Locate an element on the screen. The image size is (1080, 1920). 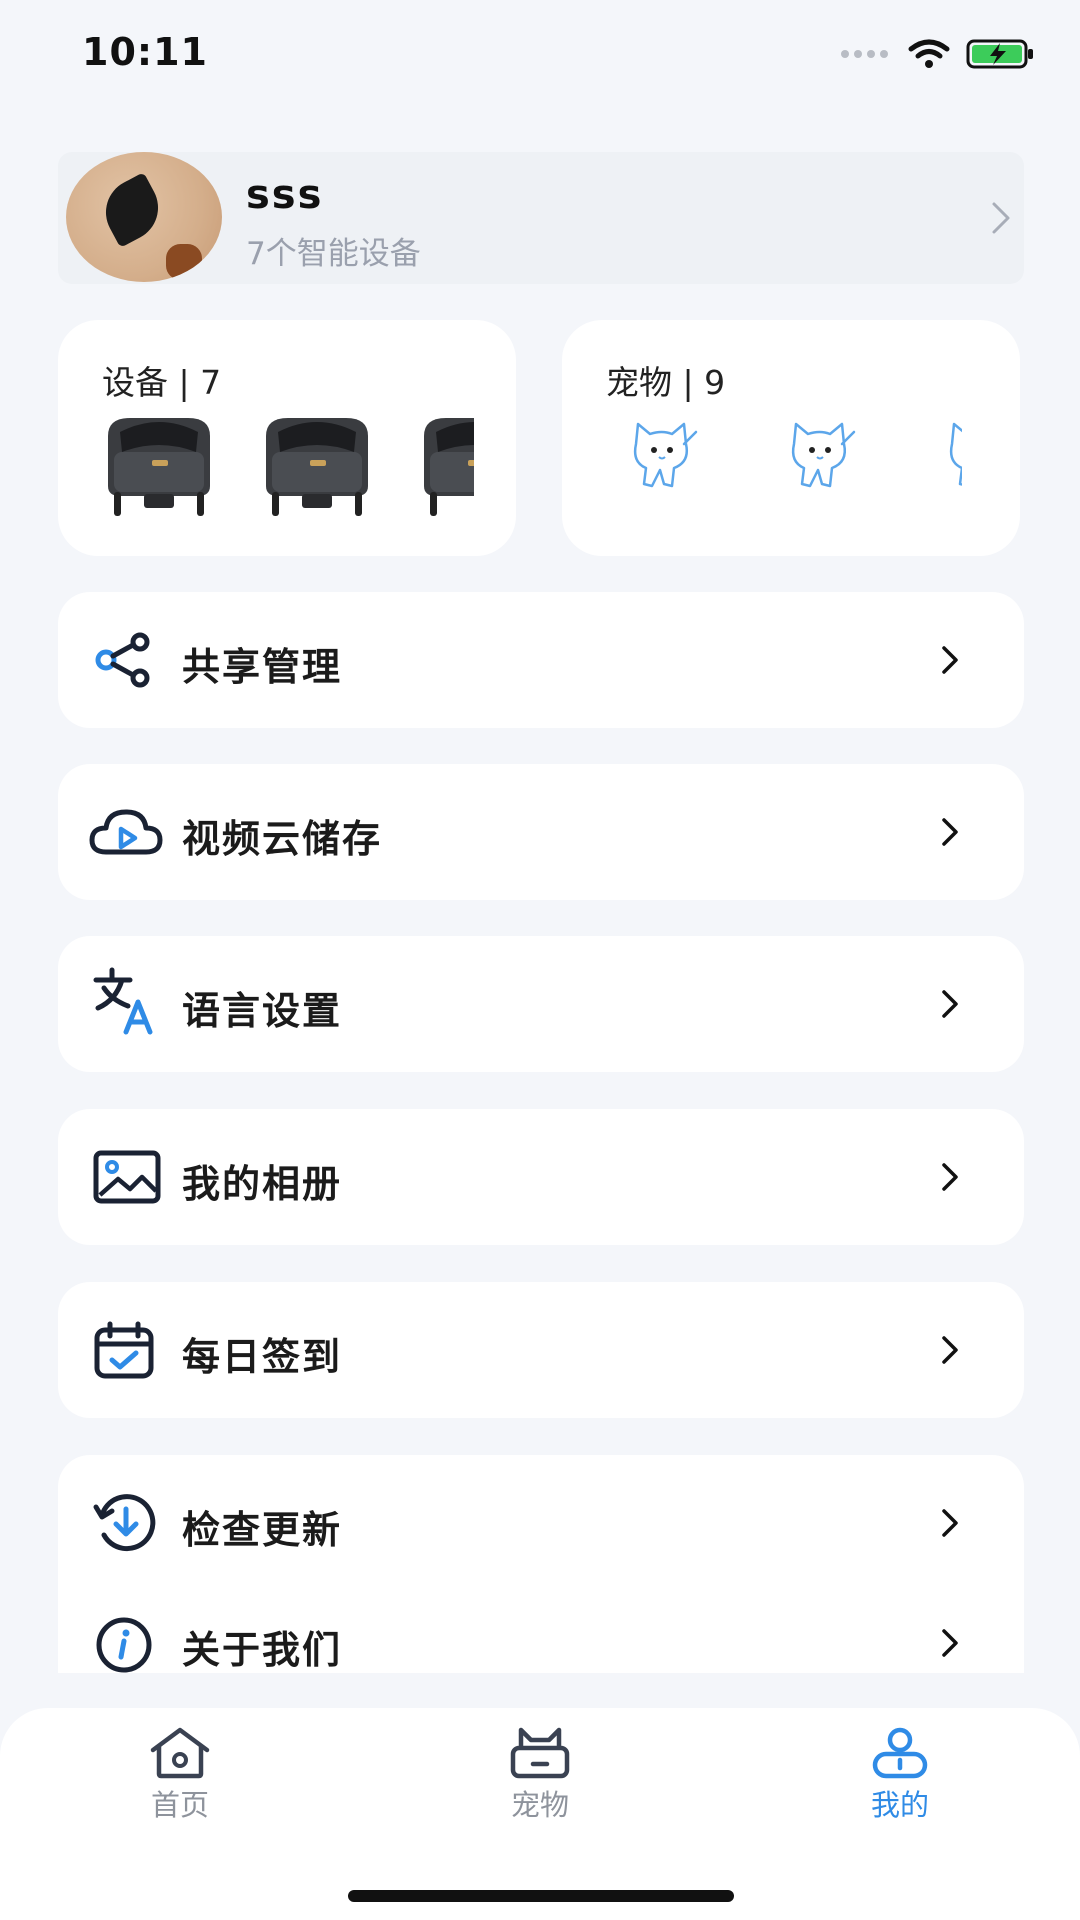
cat-icon is located at coordinates (540, 1753).